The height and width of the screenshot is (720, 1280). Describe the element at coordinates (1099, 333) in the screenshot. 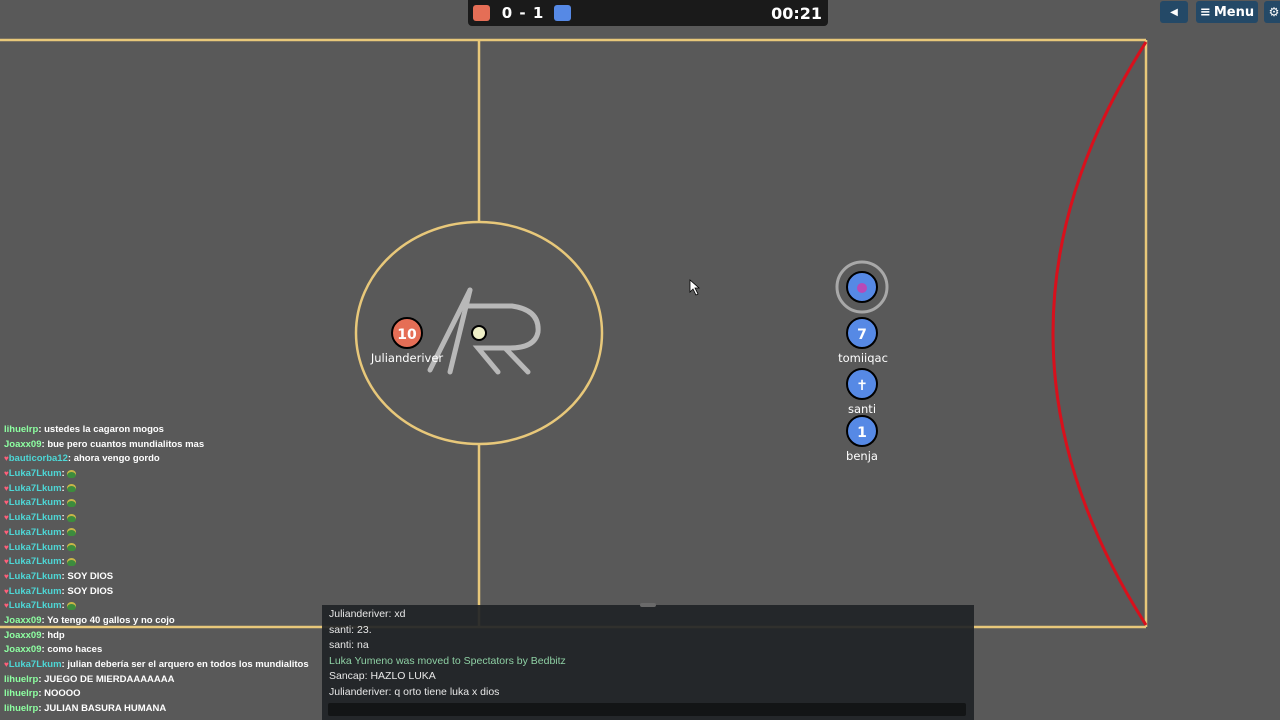

I see `goal-area-arc` at that location.